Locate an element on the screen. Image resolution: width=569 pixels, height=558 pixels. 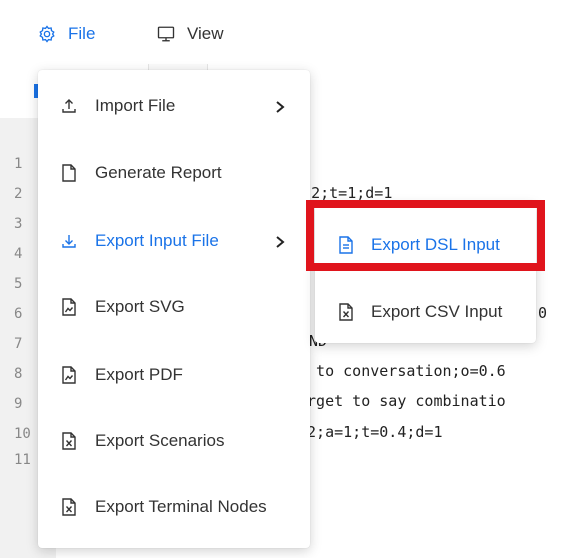
tab-file-label: File is located at coordinates (82, 33).